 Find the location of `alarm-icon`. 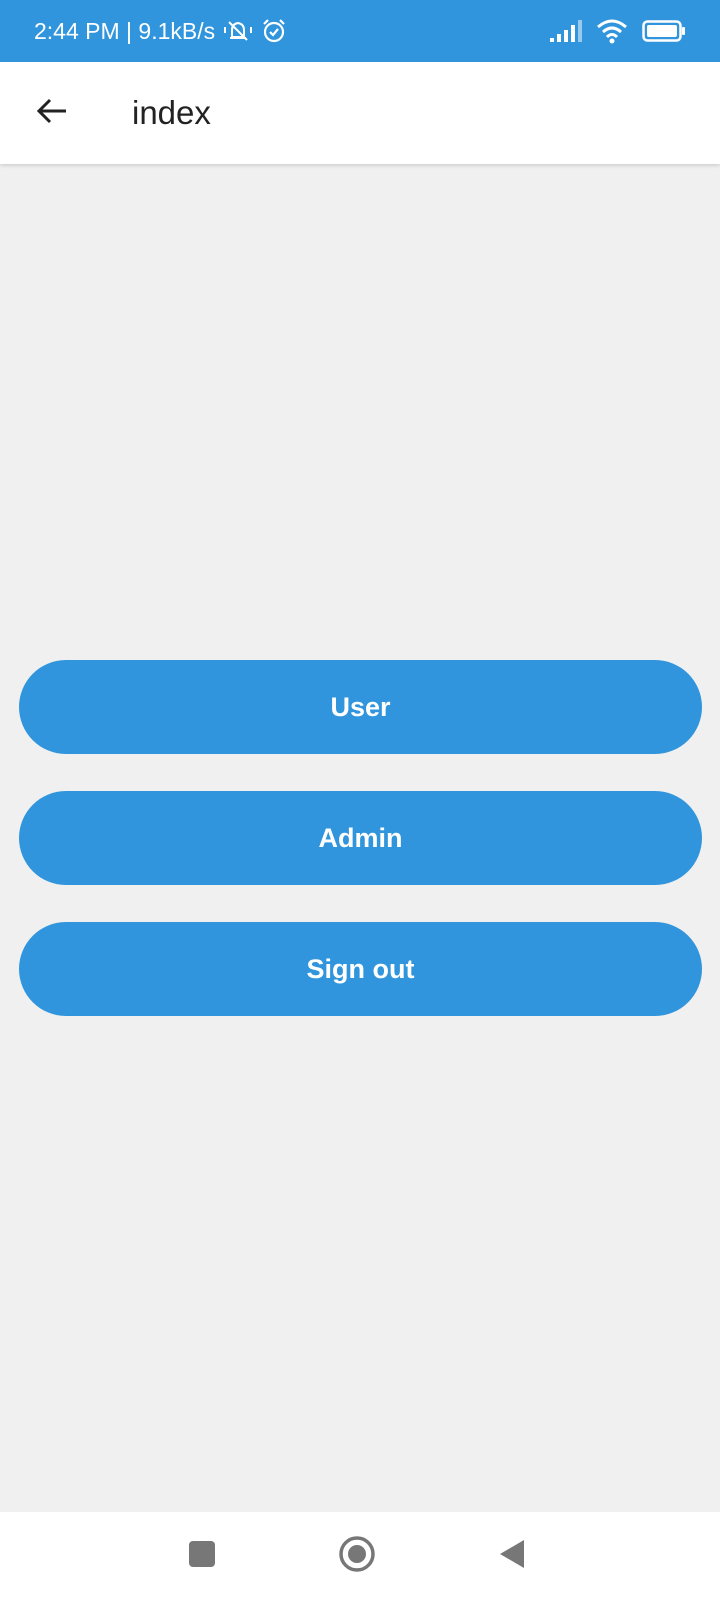

alarm-icon is located at coordinates (274, 31).